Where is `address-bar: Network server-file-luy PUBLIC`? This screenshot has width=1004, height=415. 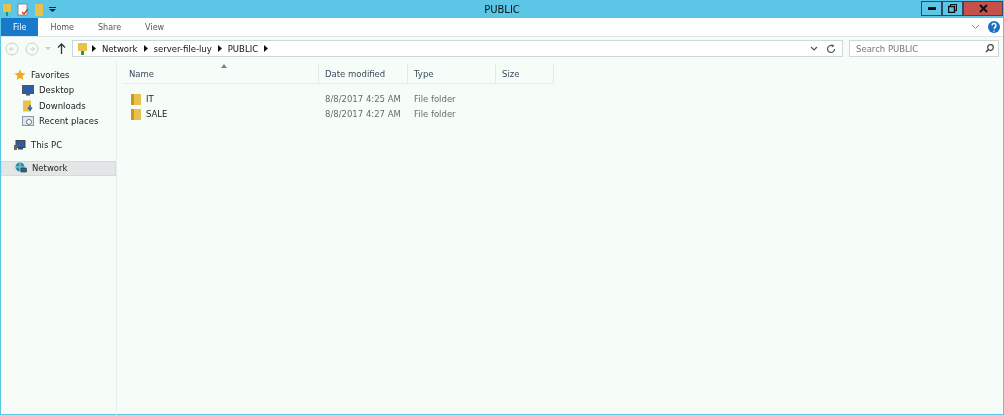 address-bar: Network server-file-luy PUBLIC is located at coordinates (457, 48).